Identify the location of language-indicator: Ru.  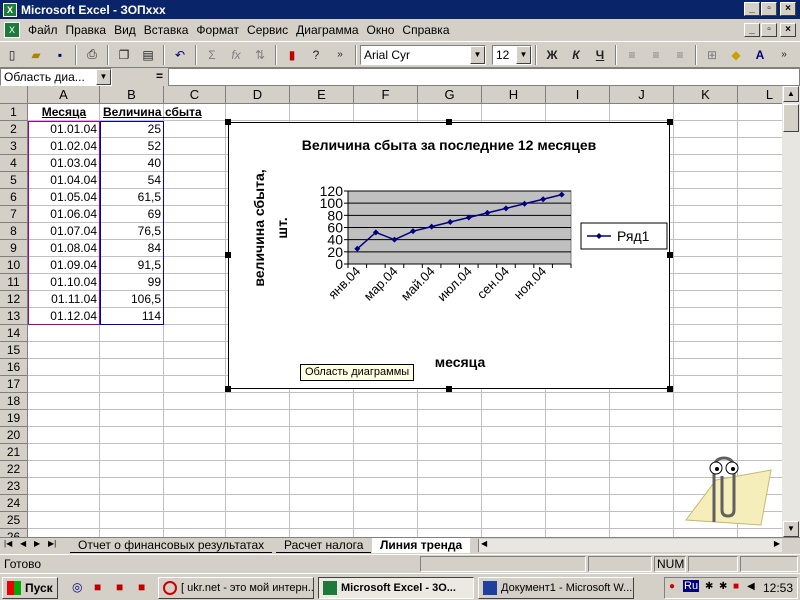
(691, 586).